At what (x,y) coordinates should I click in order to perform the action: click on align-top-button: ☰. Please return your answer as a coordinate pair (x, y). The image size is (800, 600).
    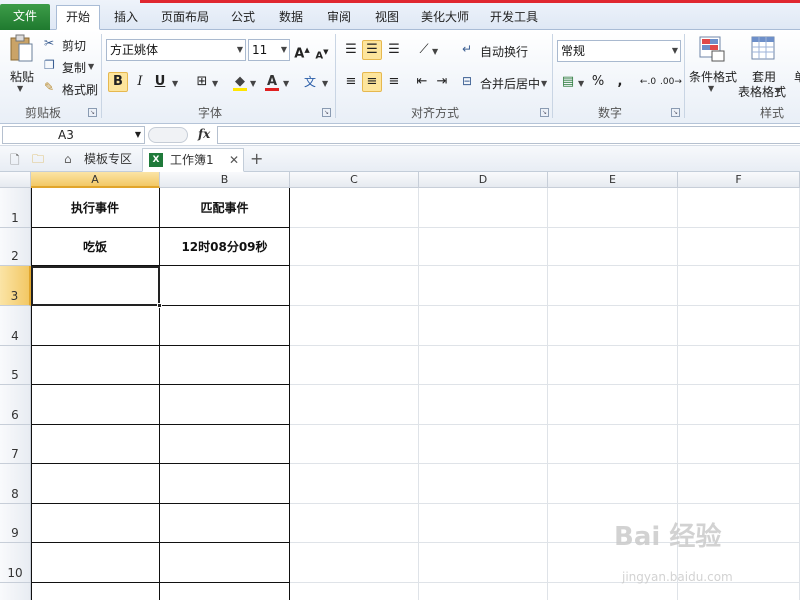
    Looking at the image, I should click on (351, 50).